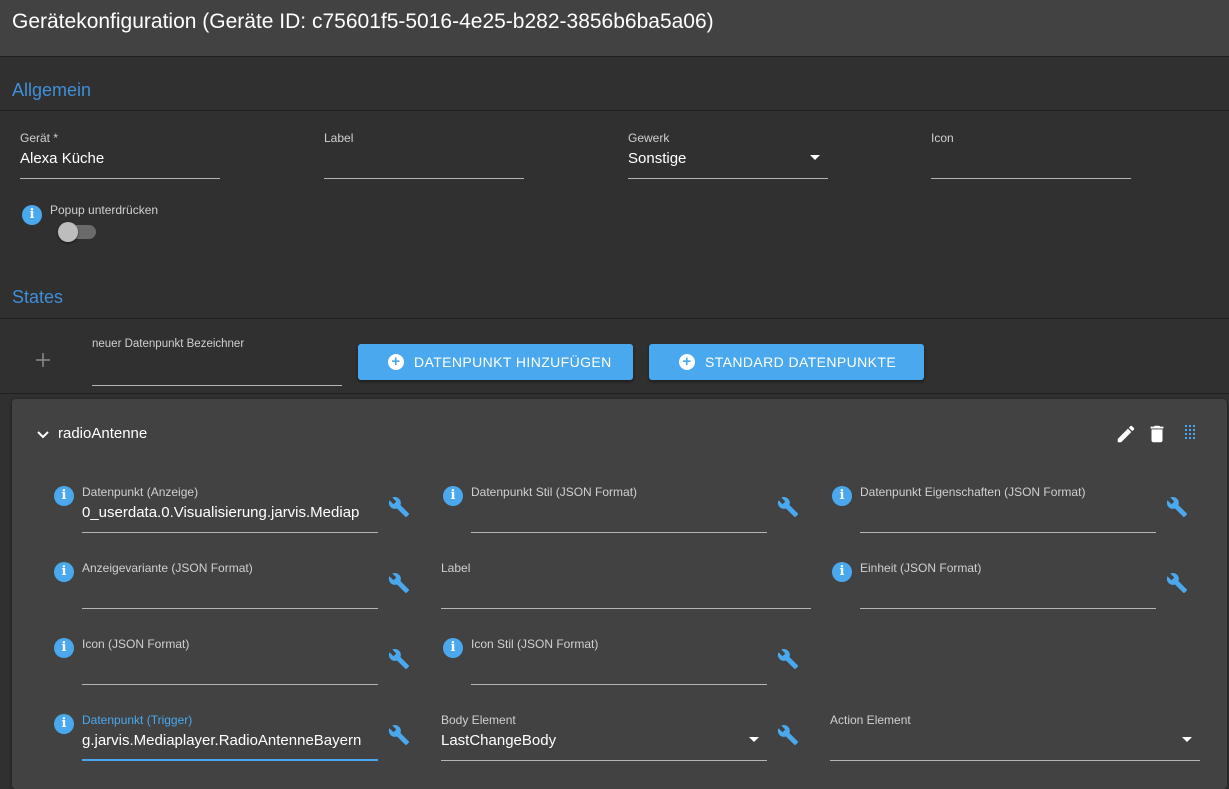  What do you see at coordinates (38, 297) in the screenshot?
I see `section-title-states: States` at bounding box center [38, 297].